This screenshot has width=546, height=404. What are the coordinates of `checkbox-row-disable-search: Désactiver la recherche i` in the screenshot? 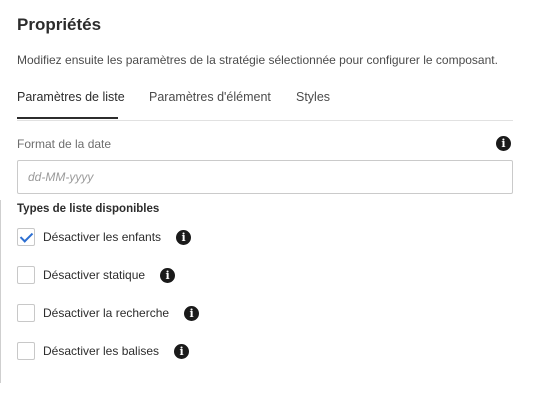 It's located at (108, 313).